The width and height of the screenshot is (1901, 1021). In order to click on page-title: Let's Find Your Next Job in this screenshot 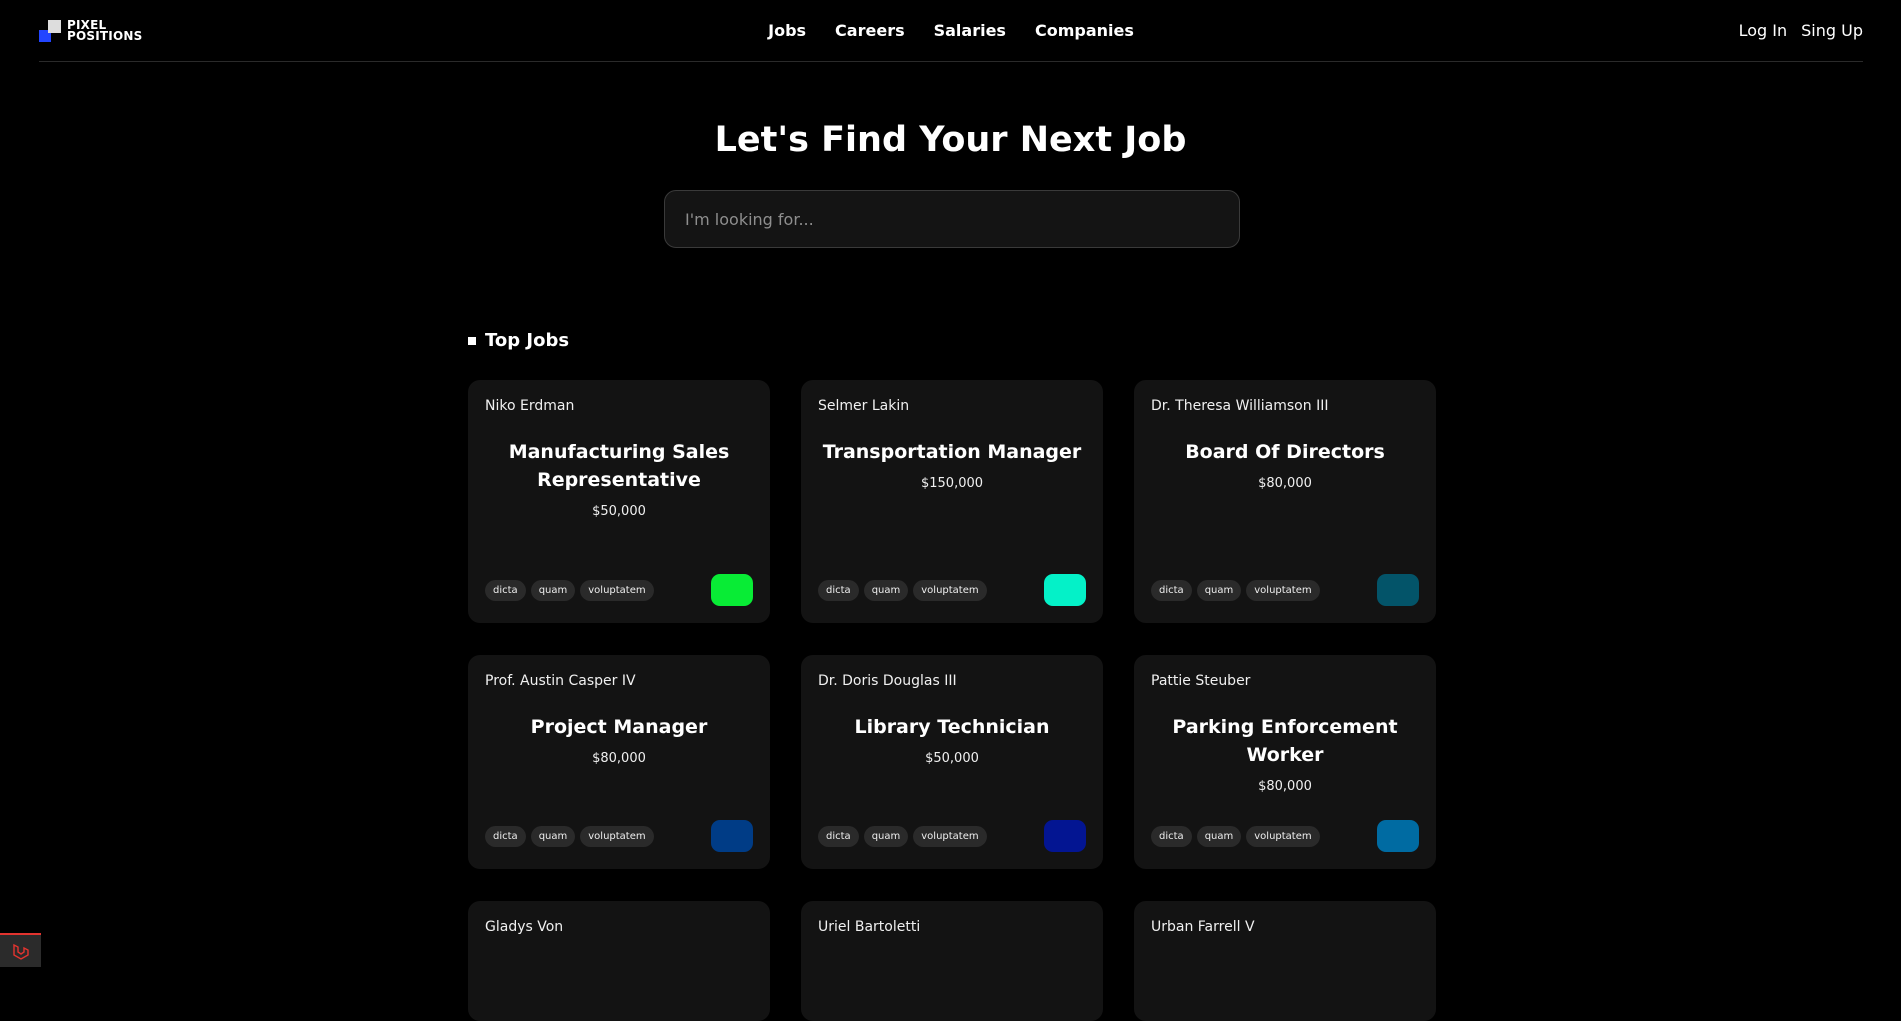, I will do `click(950, 140)`.